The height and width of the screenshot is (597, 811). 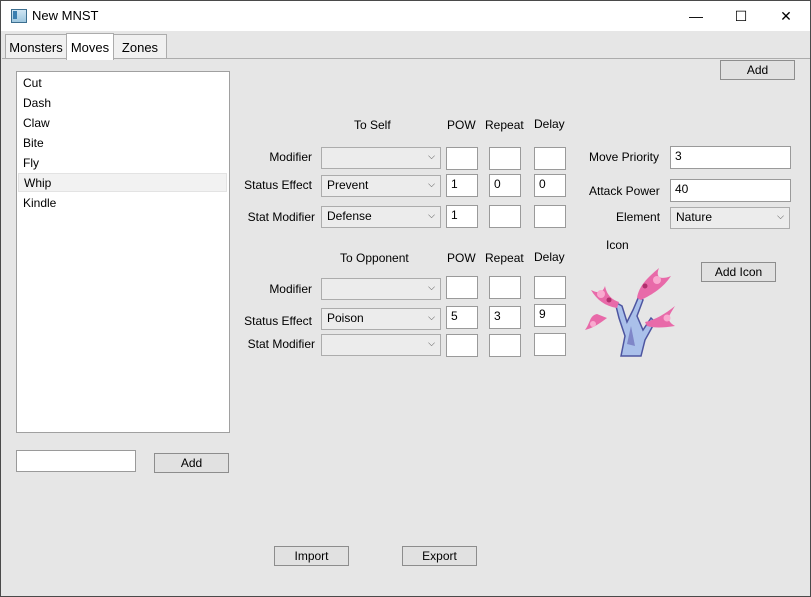 What do you see at coordinates (374, 258) in the screenshot?
I see `to-opponent-header: To Opponent` at bounding box center [374, 258].